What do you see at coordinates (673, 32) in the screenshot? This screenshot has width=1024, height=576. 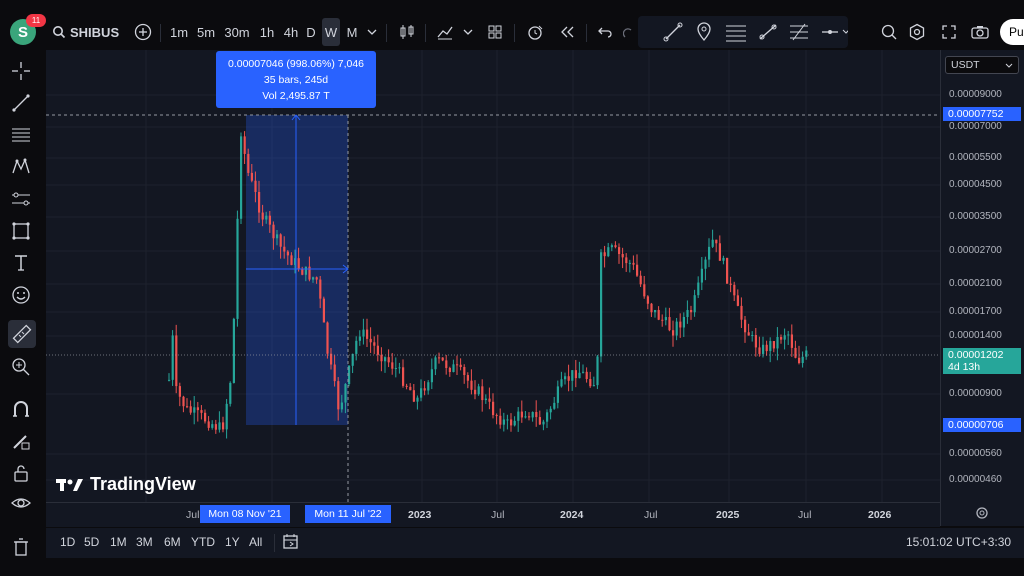 I see `trendline-tool-icon` at bounding box center [673, 32].